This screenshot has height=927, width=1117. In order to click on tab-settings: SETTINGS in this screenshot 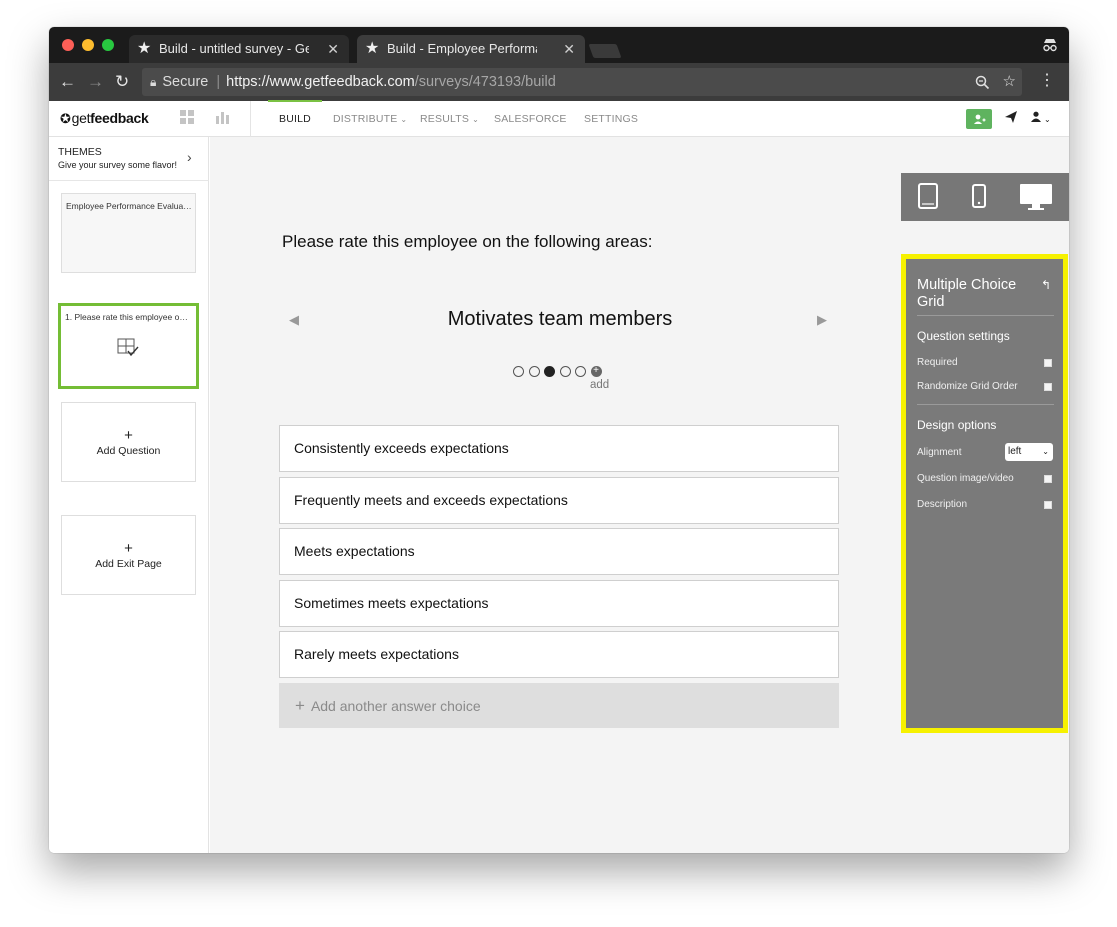, I will do `click(611, 119)`.